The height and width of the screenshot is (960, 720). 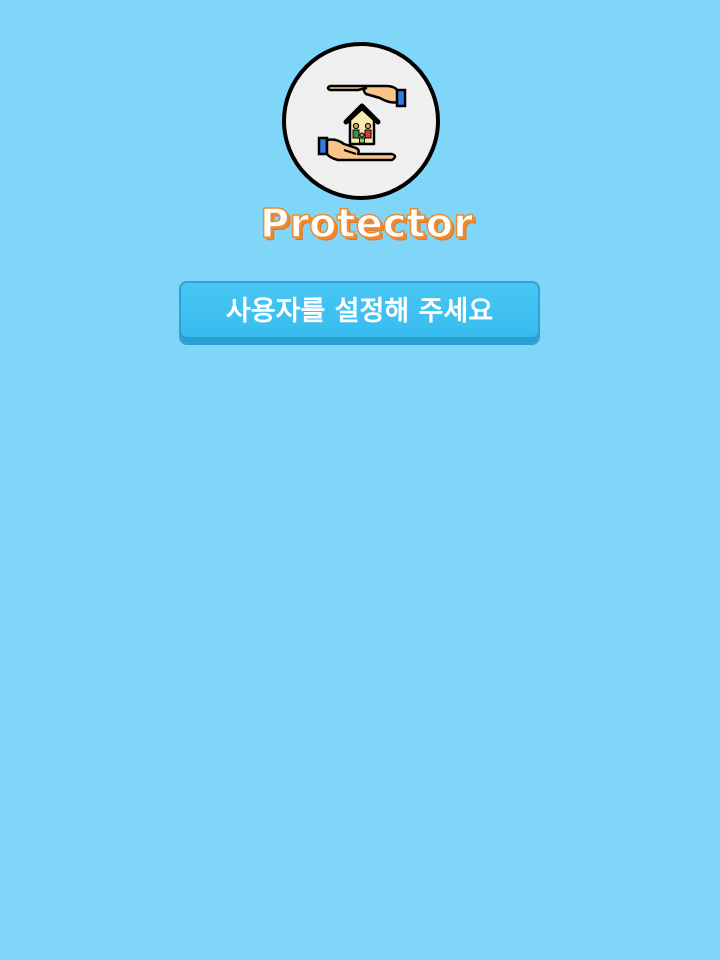 I want to click on app-title: Protector, so click(x=366, y=224).